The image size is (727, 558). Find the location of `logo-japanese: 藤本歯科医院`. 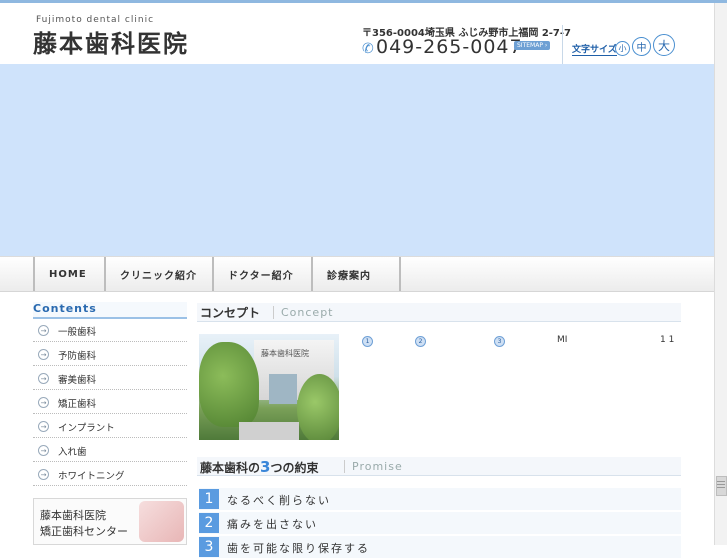

logo-japanese: 藤本歯科医院 is located at coordinates (111, 41).